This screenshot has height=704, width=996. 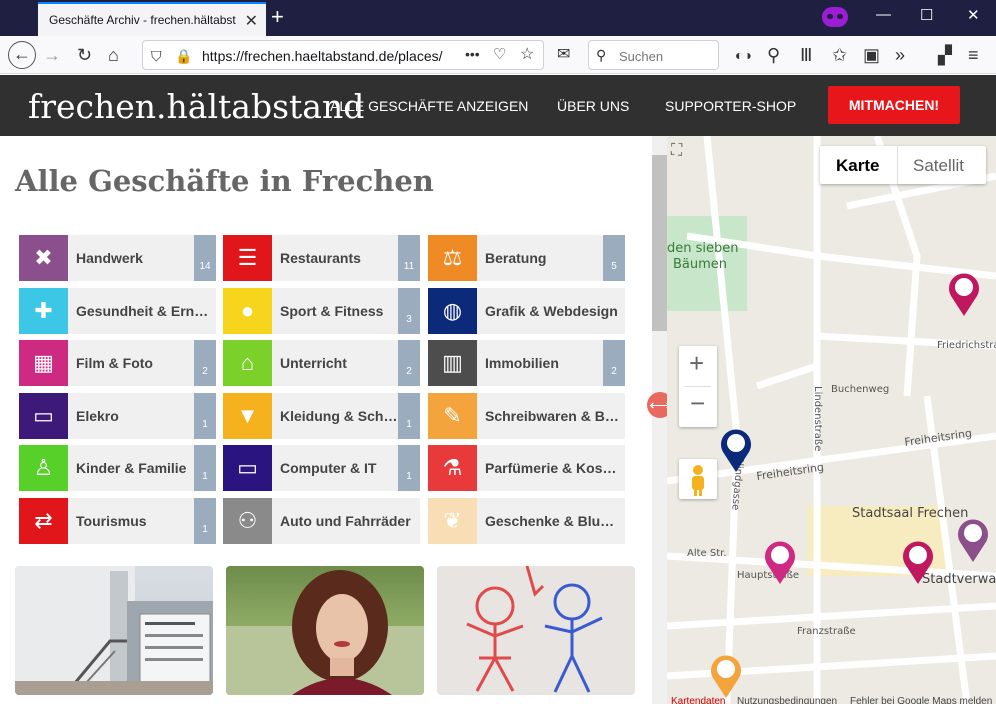 I want to click on map-type-control: Karte Satellit, so click(x=903, y=165).